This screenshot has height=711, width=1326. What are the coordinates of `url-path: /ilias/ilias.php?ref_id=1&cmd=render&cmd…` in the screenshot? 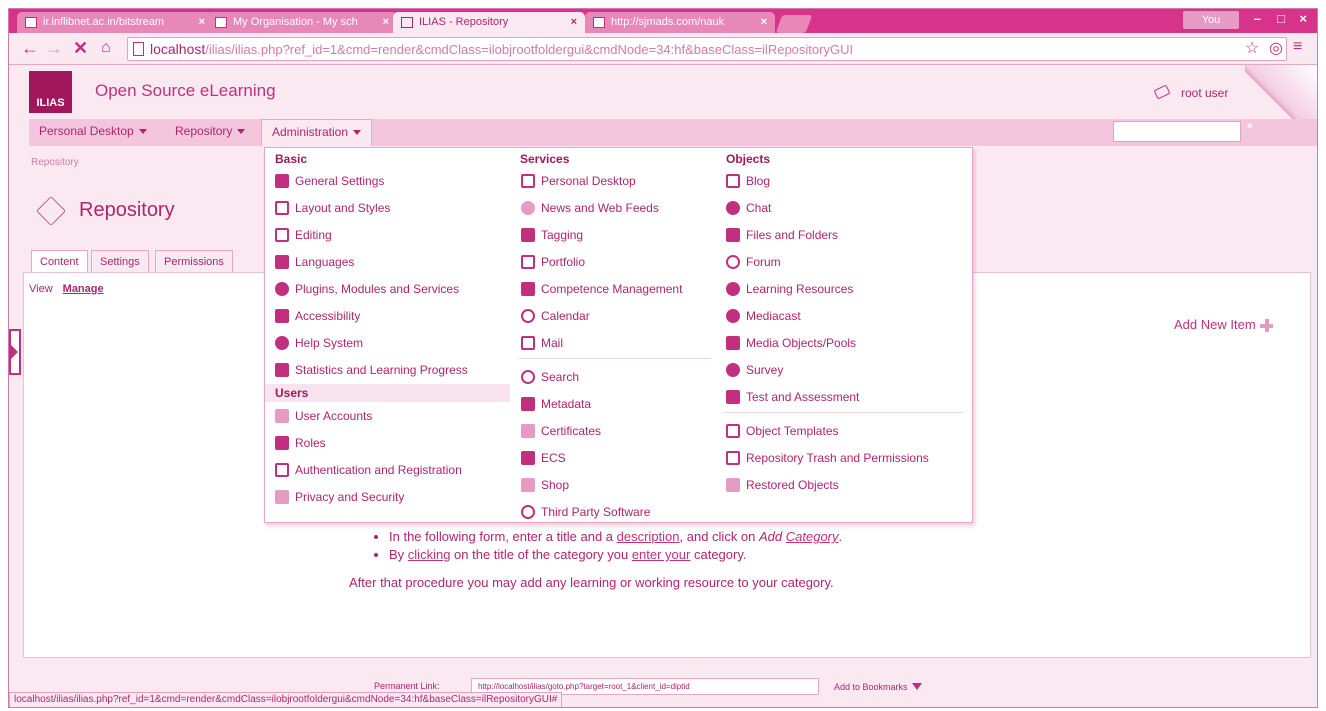 It's located at (529, 49).